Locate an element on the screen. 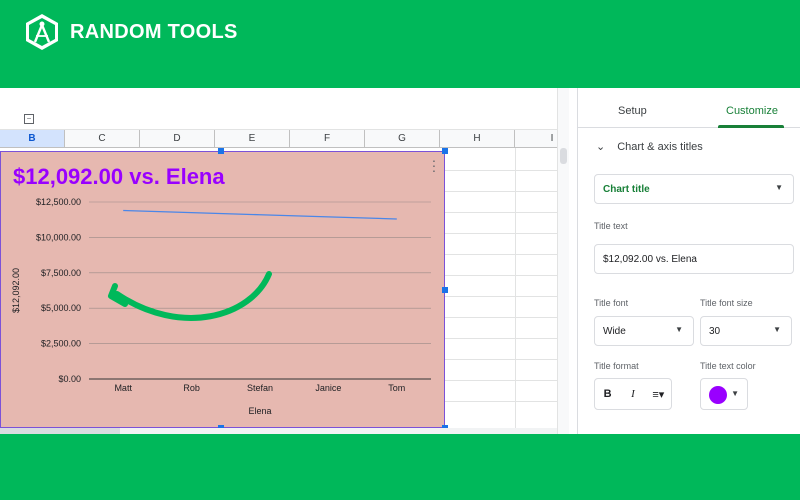 This screenshot has width=800, height=500. y-tick-label: $0.00 is located at coordinates (69, 379).